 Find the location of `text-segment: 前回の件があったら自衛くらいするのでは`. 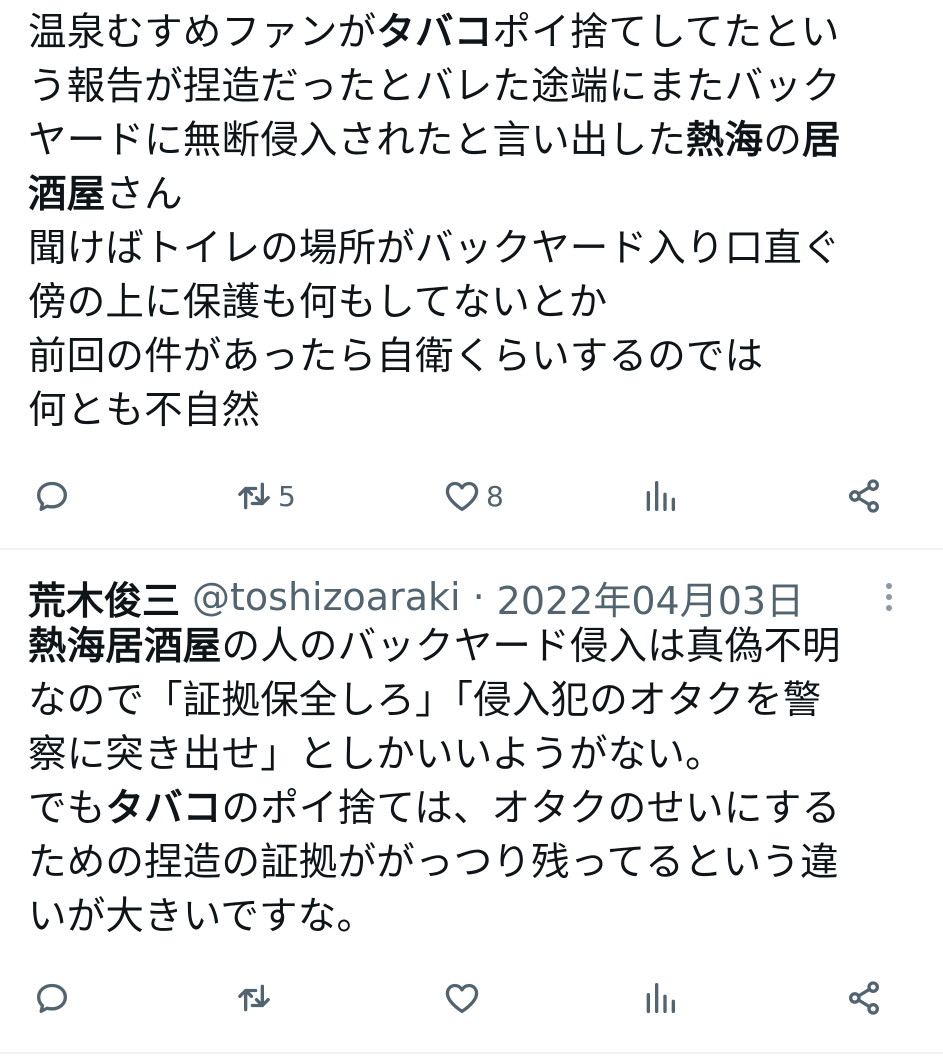

text-segment: 前回の件があったら自衛くらいするのでは is located at coordinates (396, 356).